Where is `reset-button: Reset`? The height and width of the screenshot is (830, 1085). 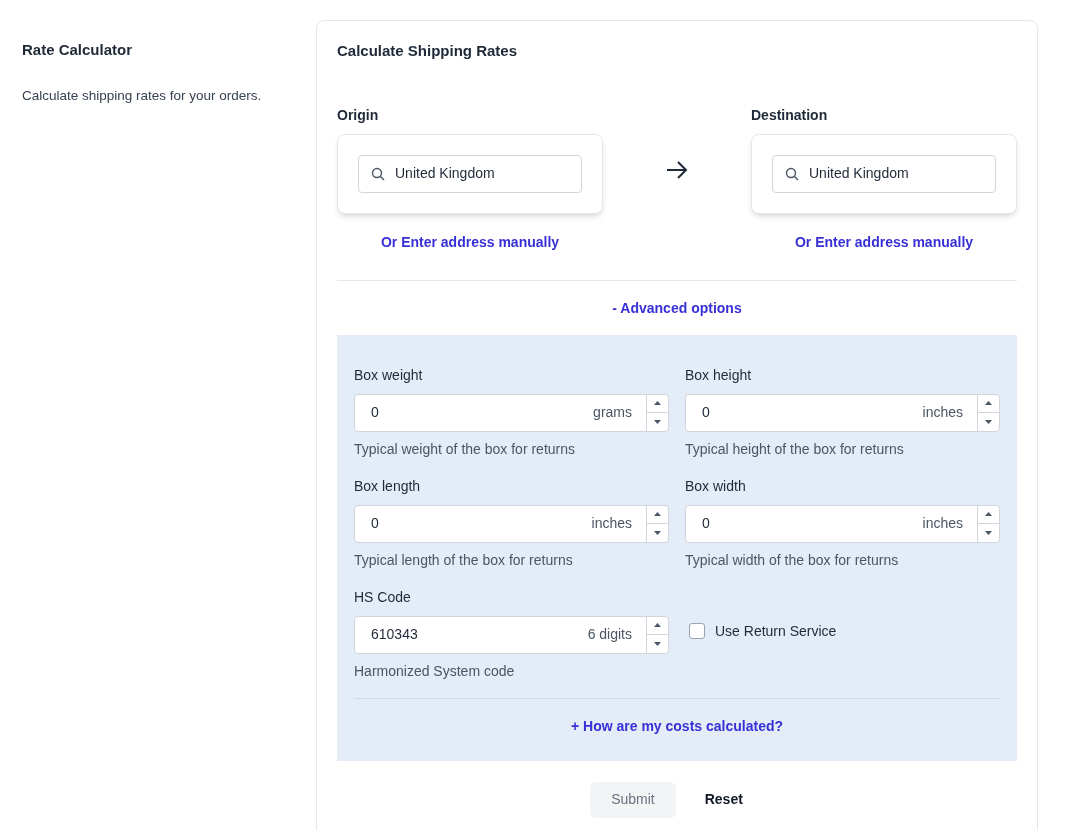
reset-button: Reset is located at coordinates (723, 799).